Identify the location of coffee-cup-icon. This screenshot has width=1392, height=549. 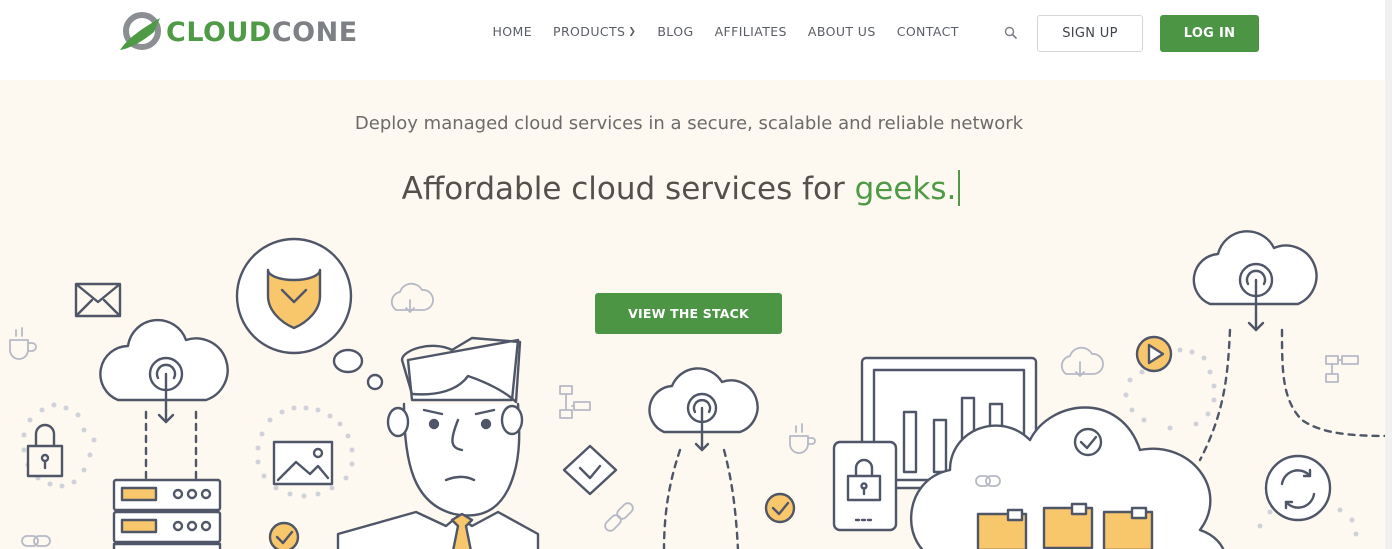
(23, 343).